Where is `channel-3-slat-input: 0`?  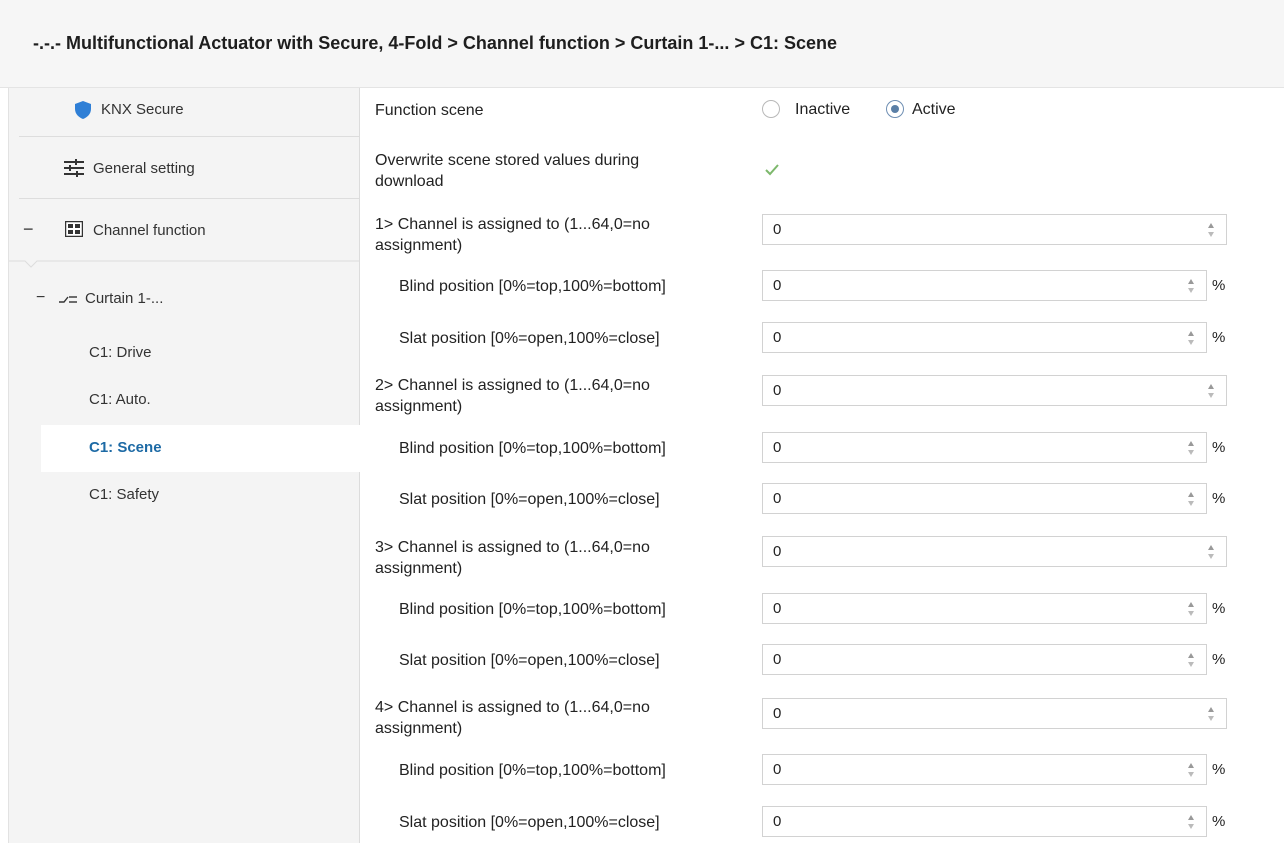 channel-3-slat-input: 0 is located at coordinates (984, 659).